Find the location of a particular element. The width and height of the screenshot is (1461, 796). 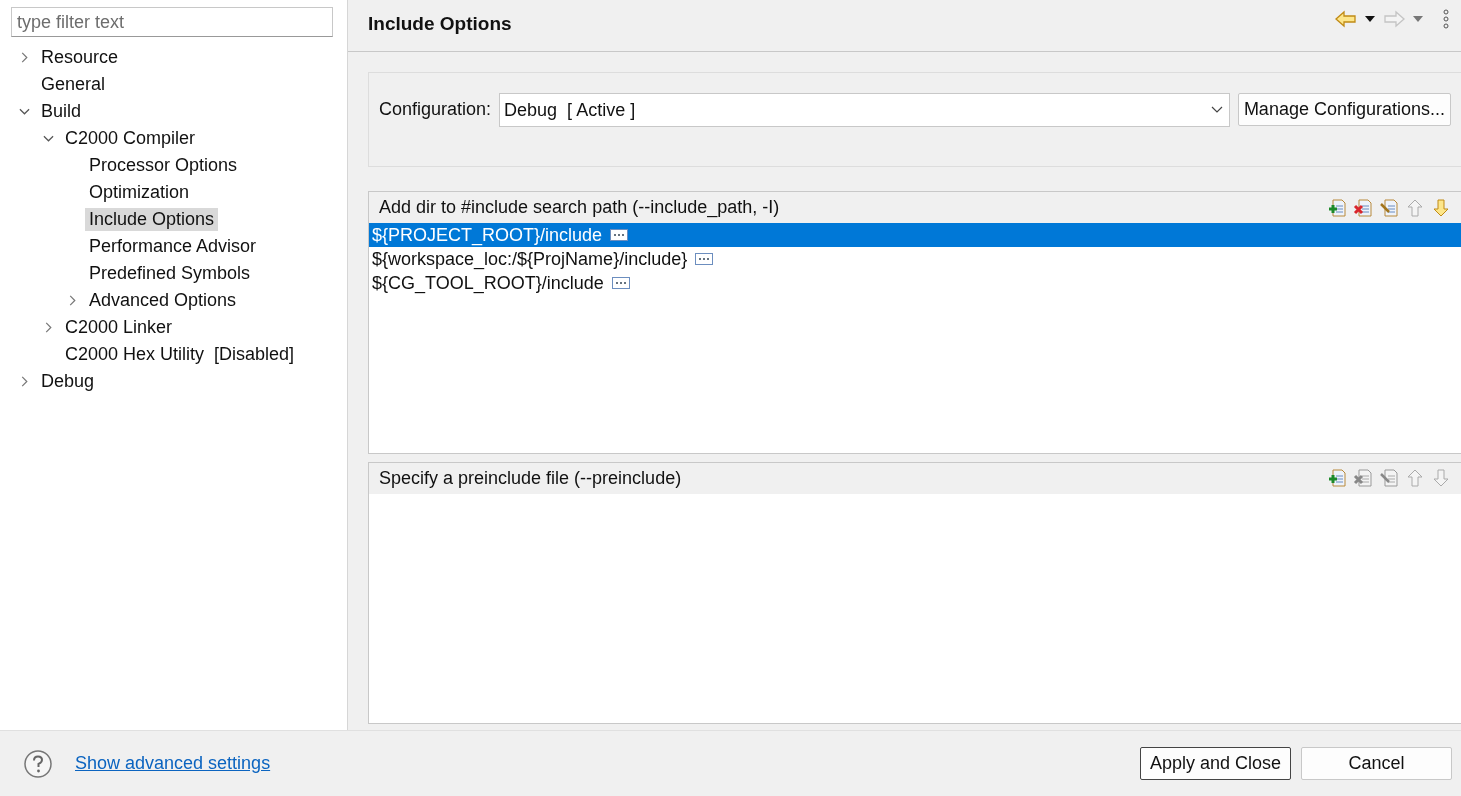

tree-item: Debug is located at coordinates (68, 381).